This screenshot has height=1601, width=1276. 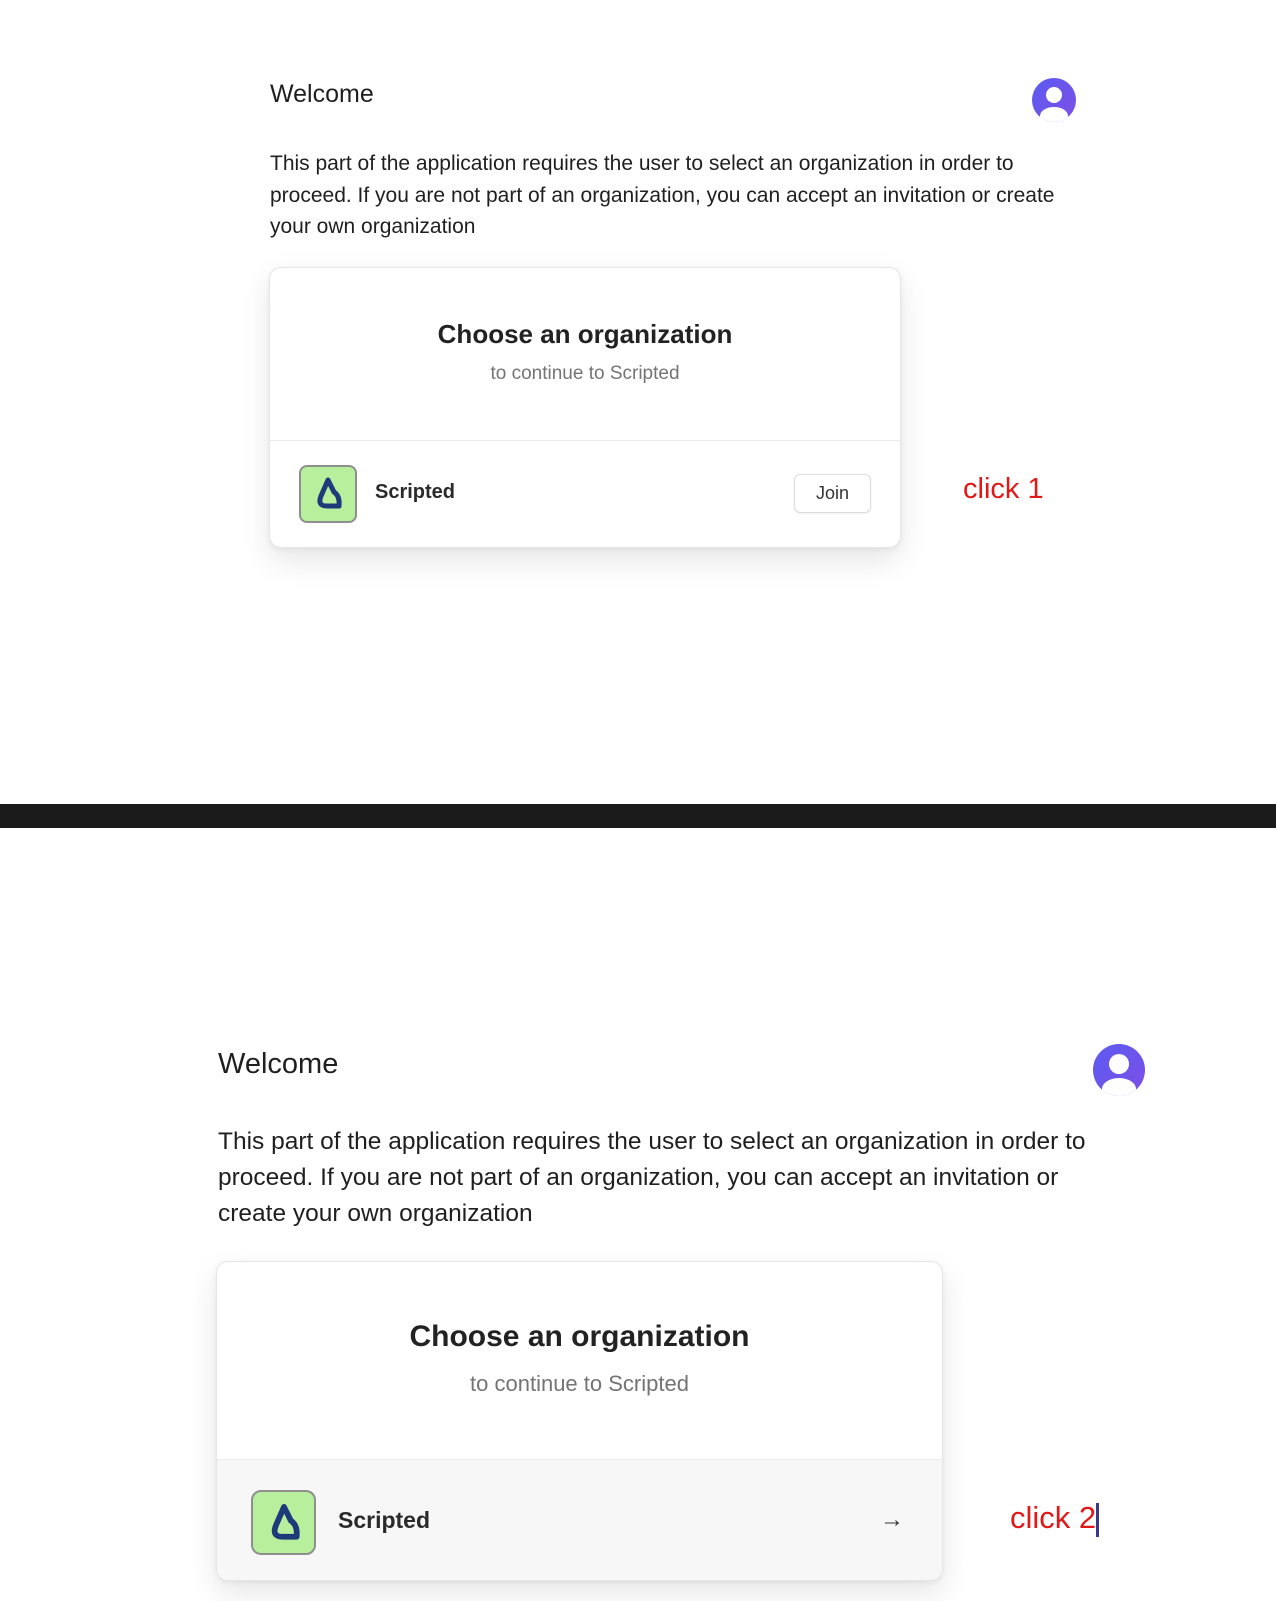 I want to click on text-caret, so click(x=1097, y=1520).